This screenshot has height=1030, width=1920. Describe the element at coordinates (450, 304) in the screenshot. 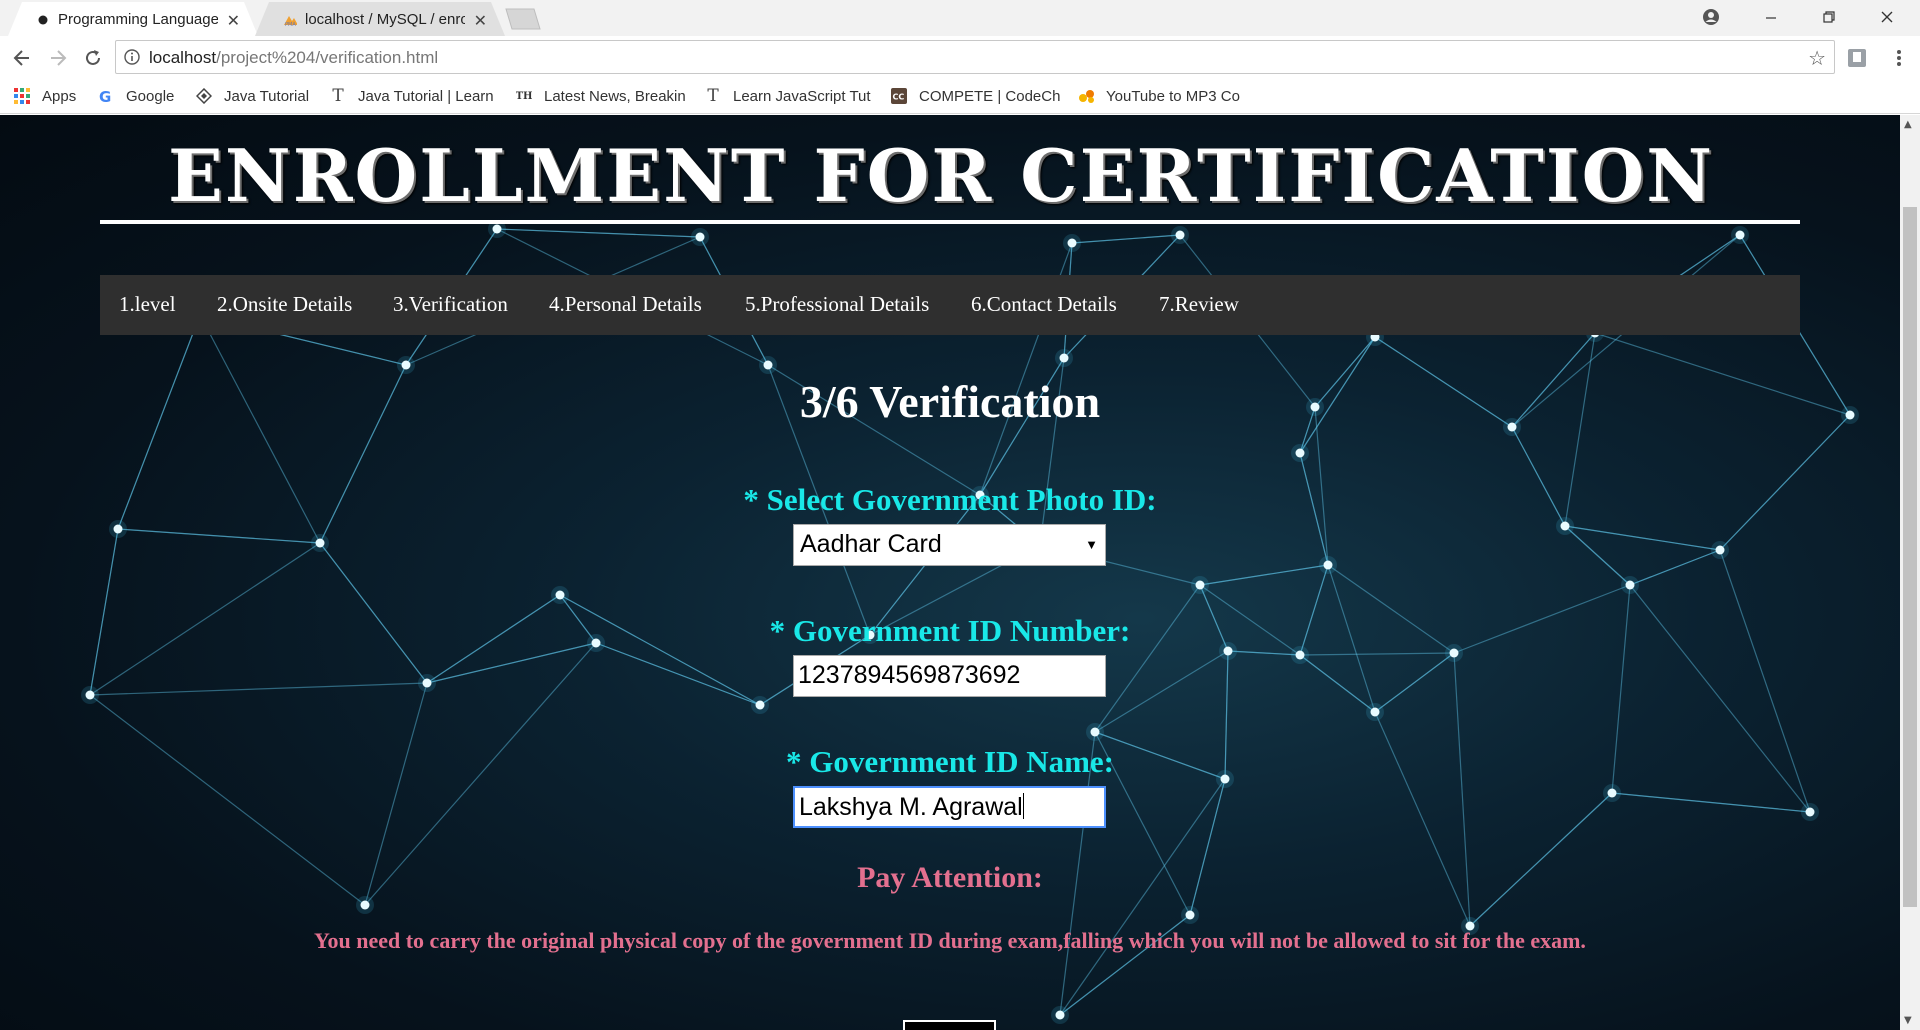

I see `nav-item-verification: 3.Verification` at that location.